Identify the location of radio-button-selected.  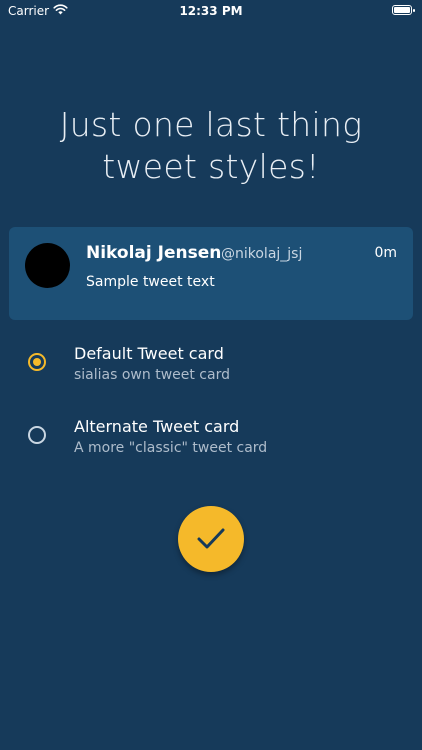
(37, 362).